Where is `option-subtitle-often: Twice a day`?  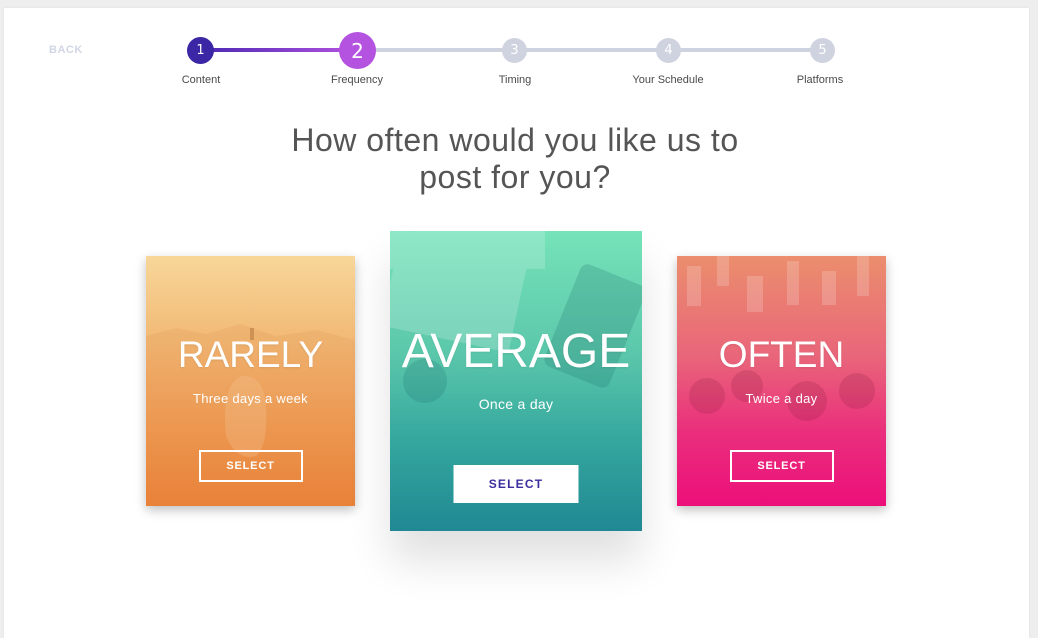
option-subtitle-often: Twice a day is located at coordinates (781, 398).